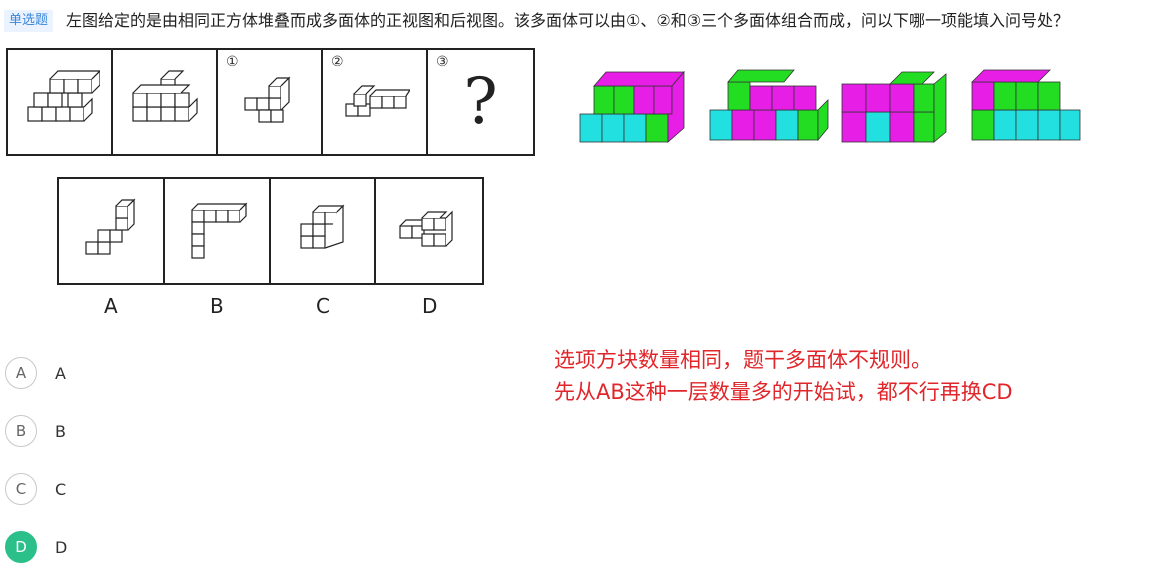 This screenshot has height=567, width=1169. I want to click on choice-d-radio: D, so click(21, 547).